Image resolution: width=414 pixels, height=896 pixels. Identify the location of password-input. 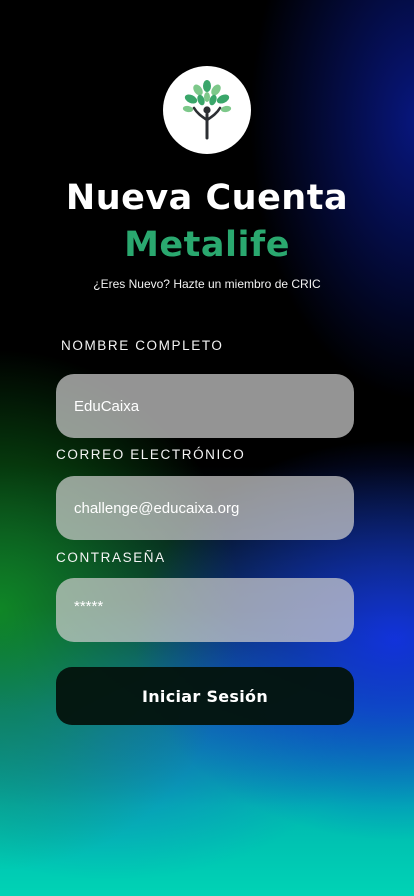
(205, 606).